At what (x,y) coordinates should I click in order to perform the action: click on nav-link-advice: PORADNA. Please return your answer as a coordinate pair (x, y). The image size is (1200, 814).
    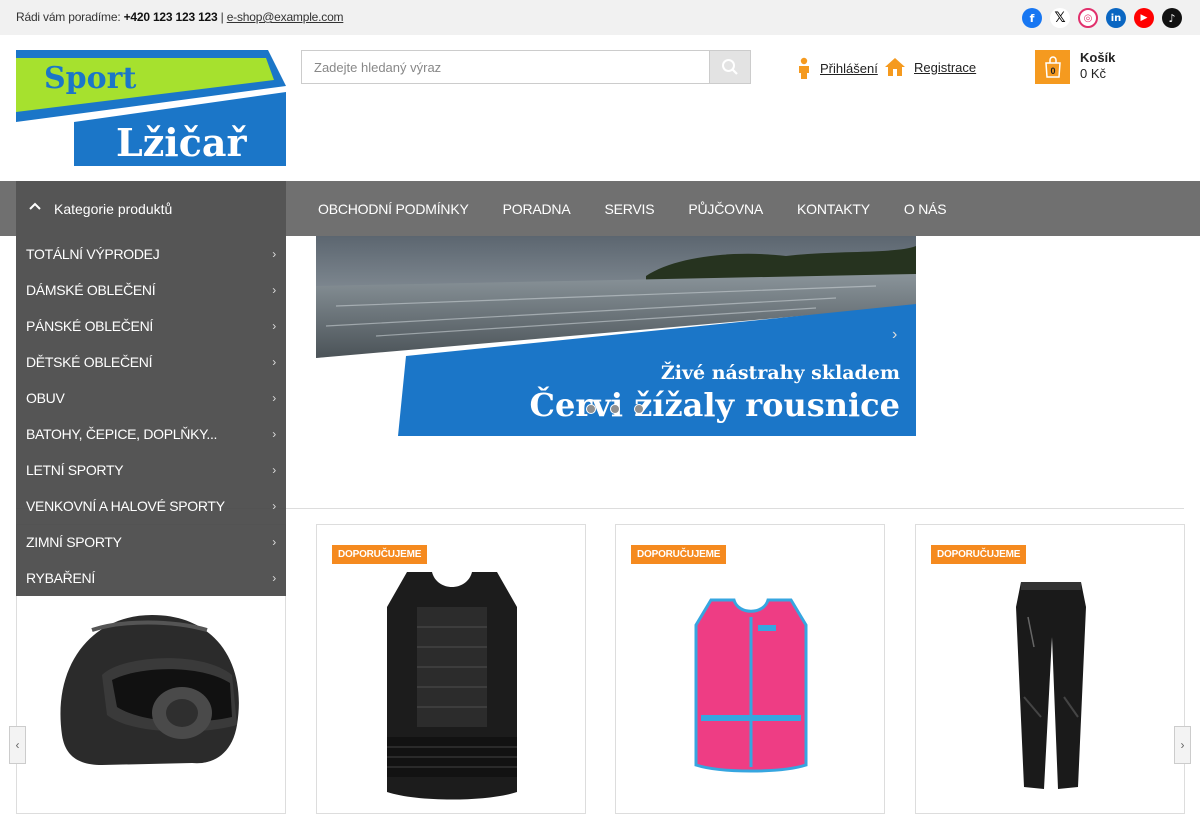
    Looking at the image, I should click on (537, 209).